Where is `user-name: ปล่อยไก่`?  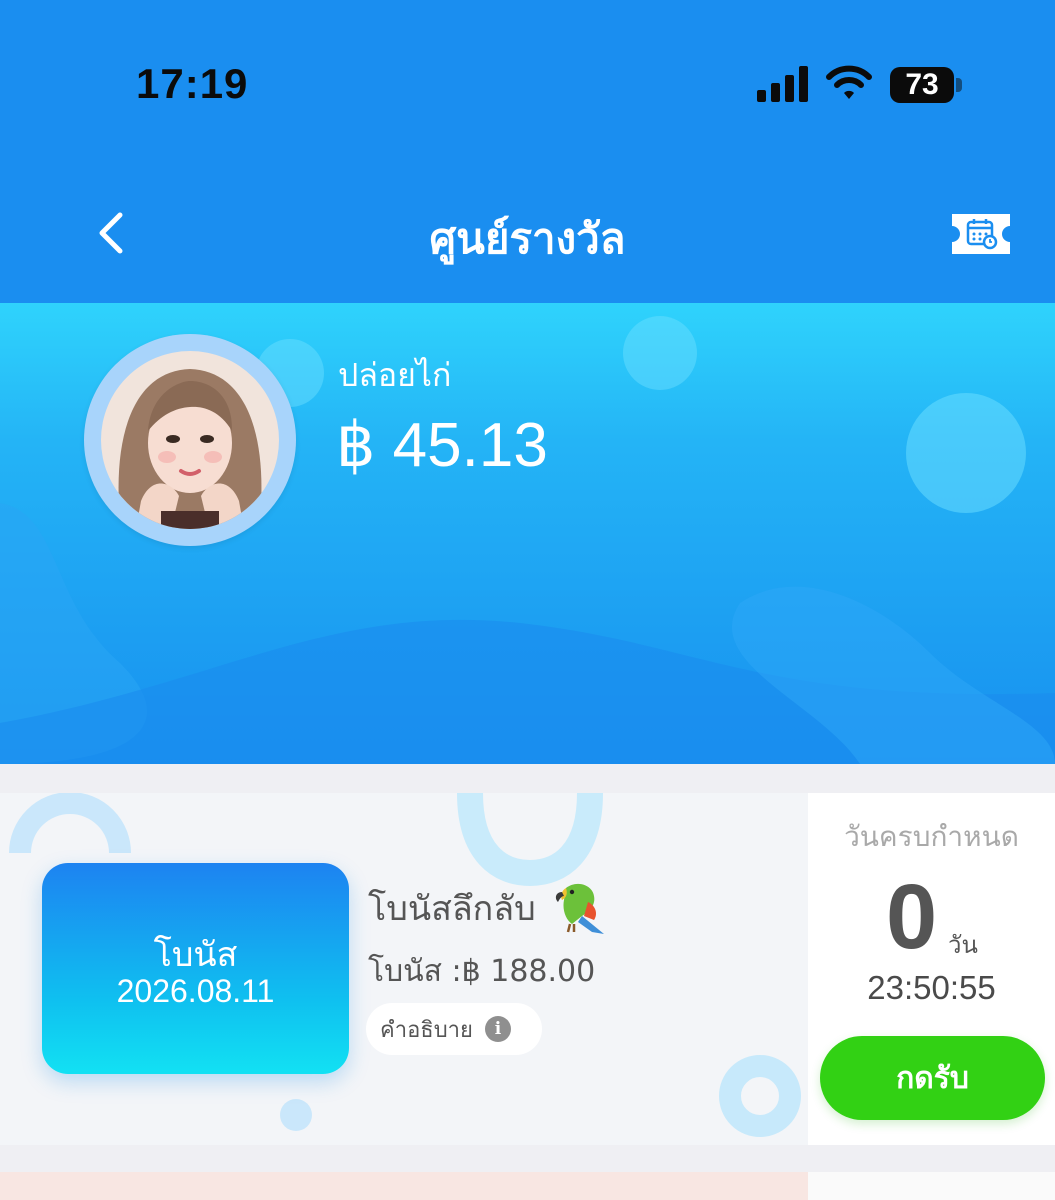
user-name: ปล่อยไก่ is located at coordinates (395, 375).